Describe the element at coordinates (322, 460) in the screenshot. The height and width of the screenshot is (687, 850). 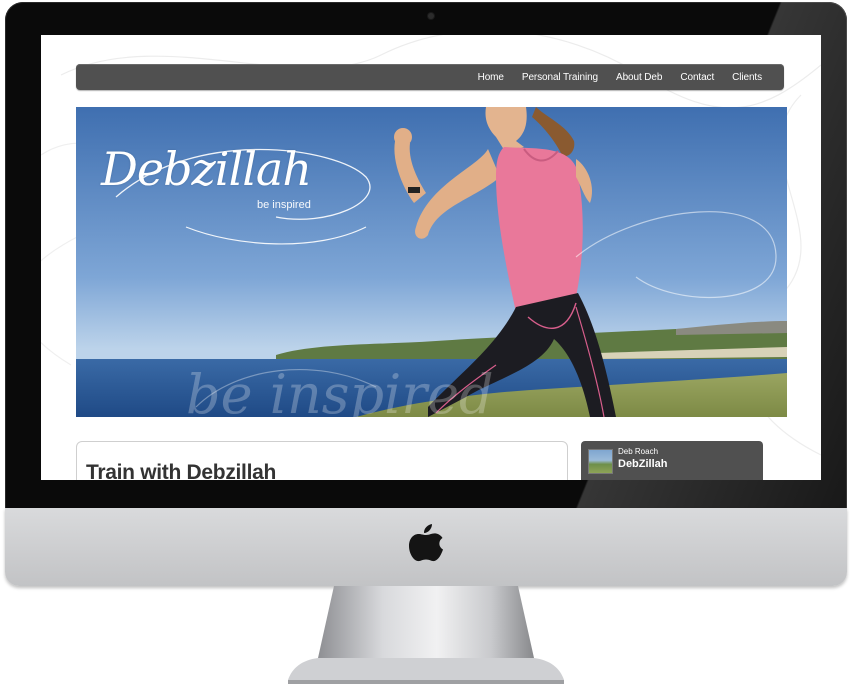
I see `content-panel: Train with Debzillah` at that location.